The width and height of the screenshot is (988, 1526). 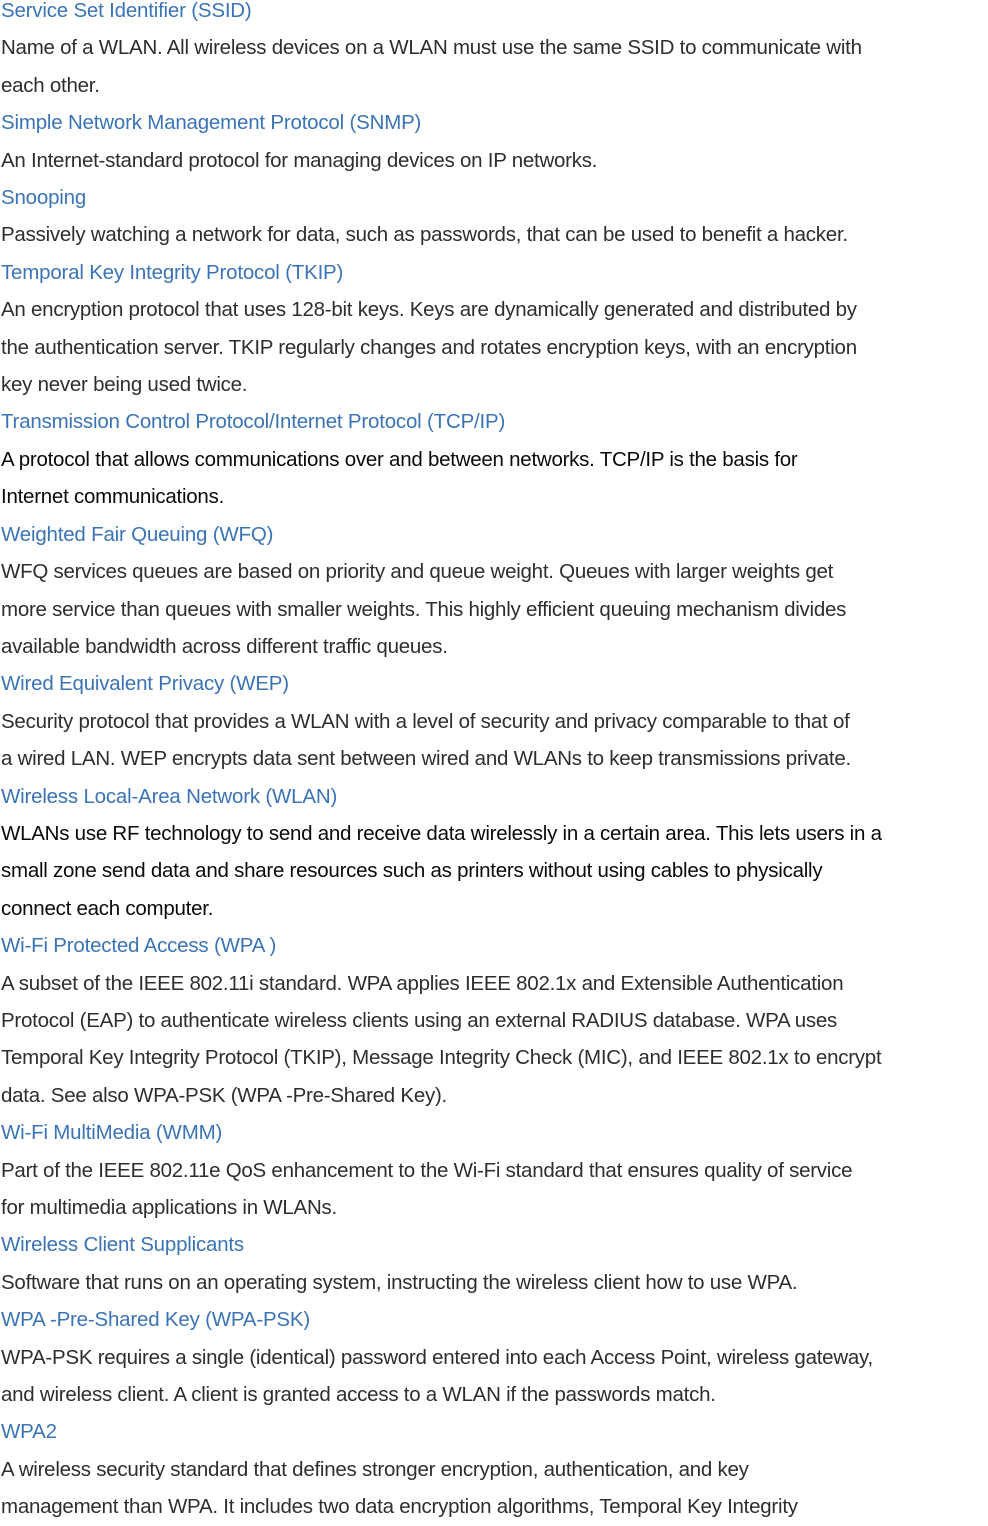 What do you see at coordinates (145, 684) in the screenshot?
I see `glossary-term-wep: Wired Equivalent Privacy (WEP)` at bounding box center [145, 684].